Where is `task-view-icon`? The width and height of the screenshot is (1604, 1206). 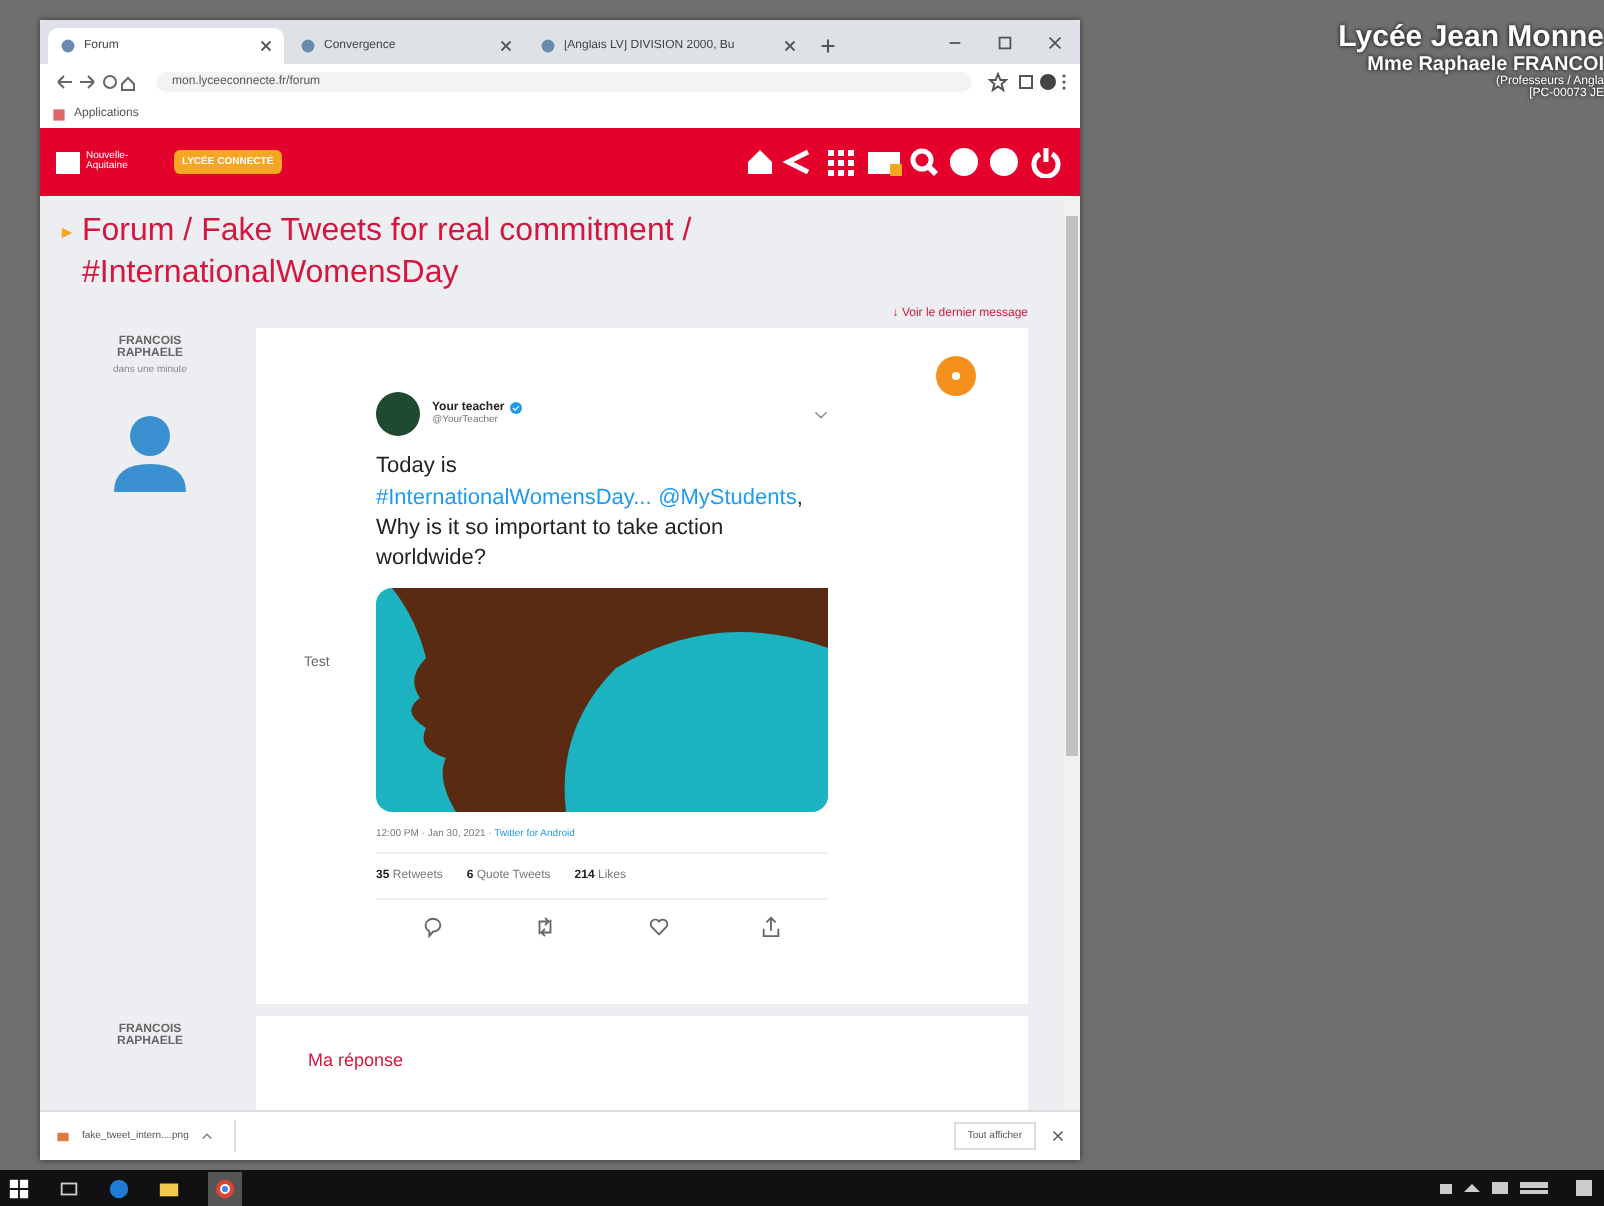 task-view-icon is located at coordinates (69, 1188).